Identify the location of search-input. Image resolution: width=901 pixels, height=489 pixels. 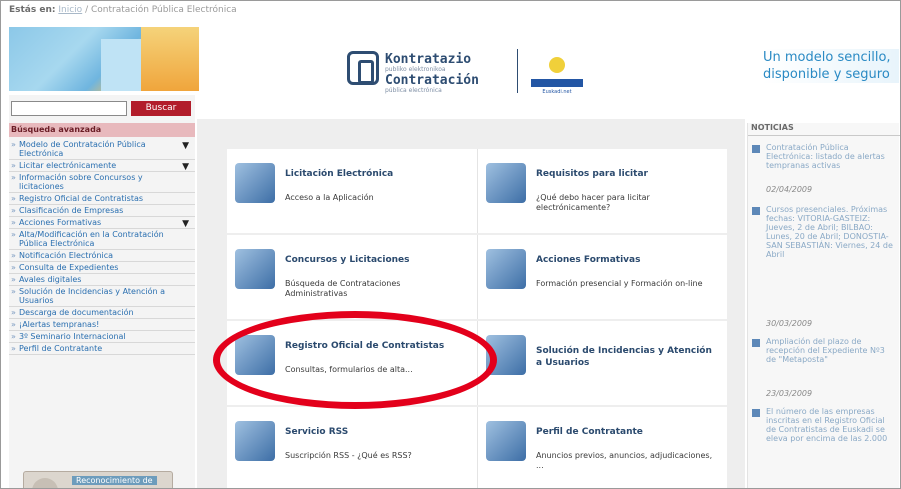
(69, 108).